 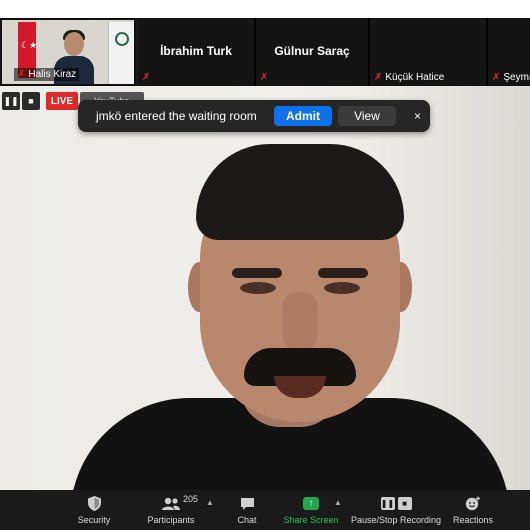 I want to click on participant-name: İbrahim Turk, so click(x=196, y=51).